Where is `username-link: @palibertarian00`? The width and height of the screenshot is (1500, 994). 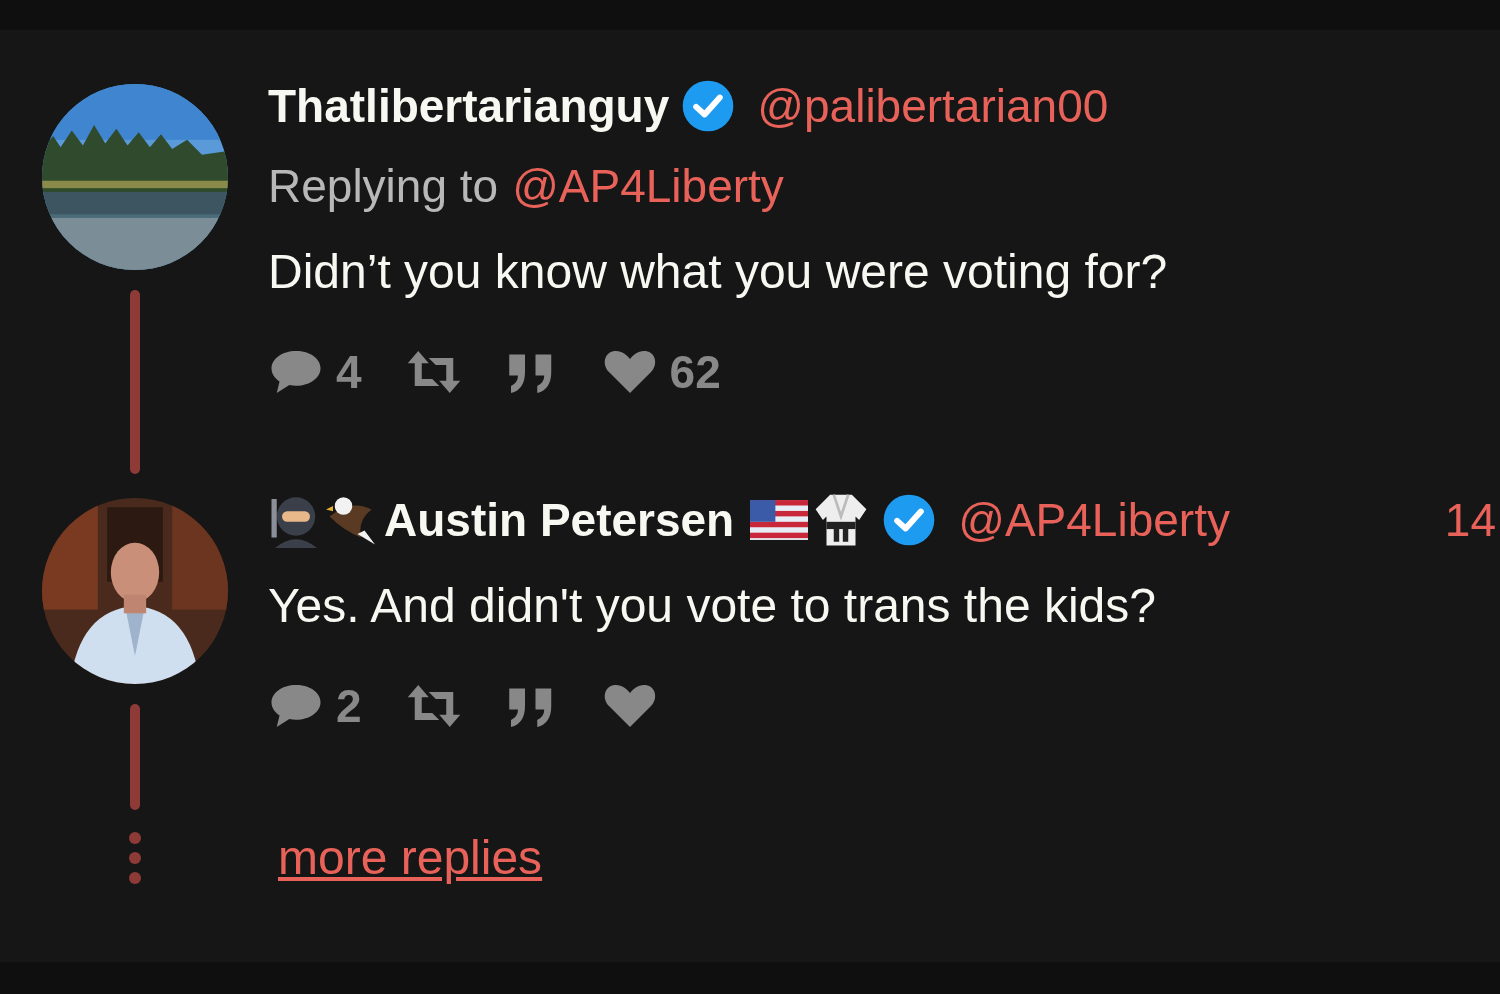 username-link: @palibertarian00 is located at coordinates (933, 106).